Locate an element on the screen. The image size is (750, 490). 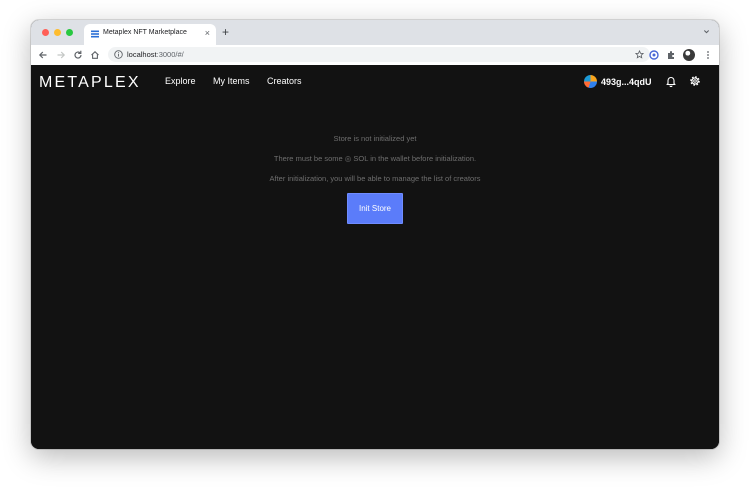
nav-my-items: My Items is located at coordinates (231, 81).